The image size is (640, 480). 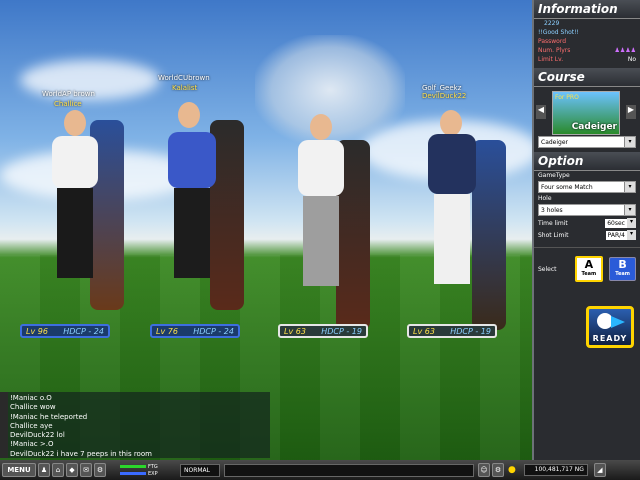 What do you see at coordinates (144, 470) in the screenshot?
I see `gauges: FTG EXP` at bounding box center [144, 470].